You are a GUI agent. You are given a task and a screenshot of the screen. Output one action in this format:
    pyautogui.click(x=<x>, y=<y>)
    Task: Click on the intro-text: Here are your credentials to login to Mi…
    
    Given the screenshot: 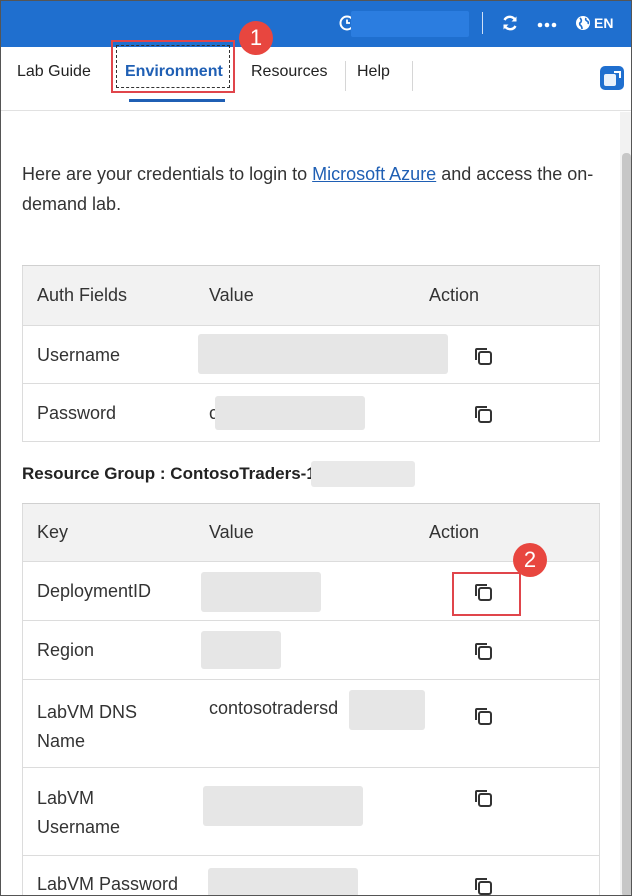 What is the action you would take?
    pyautogui.click(x=308, y=189)
    